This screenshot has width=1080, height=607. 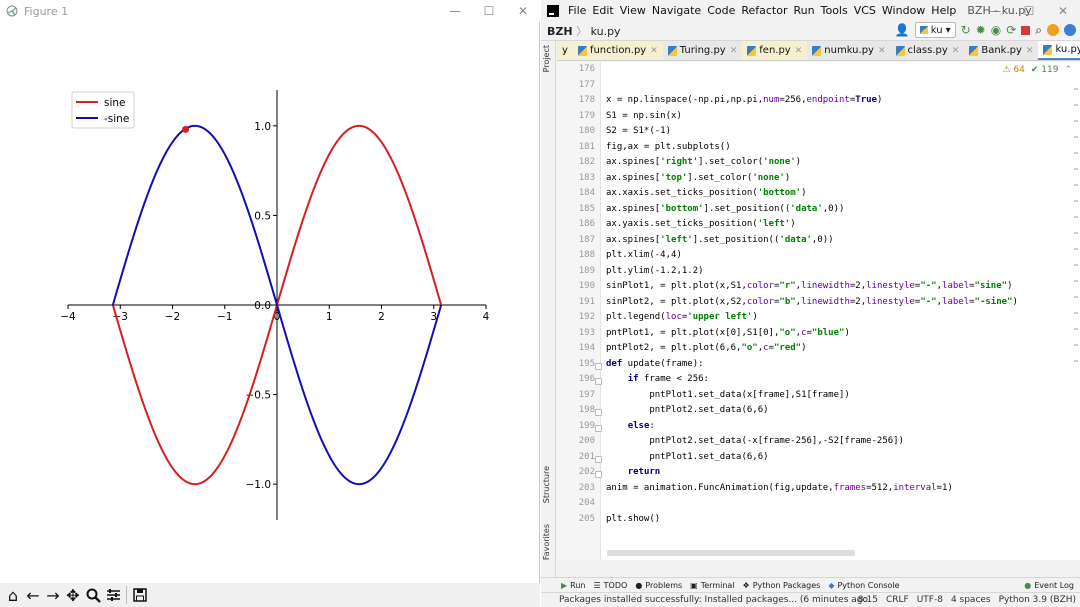 I want to click on breadcrumb: BZH 〉 ku.py, so click(x=581, y=31).